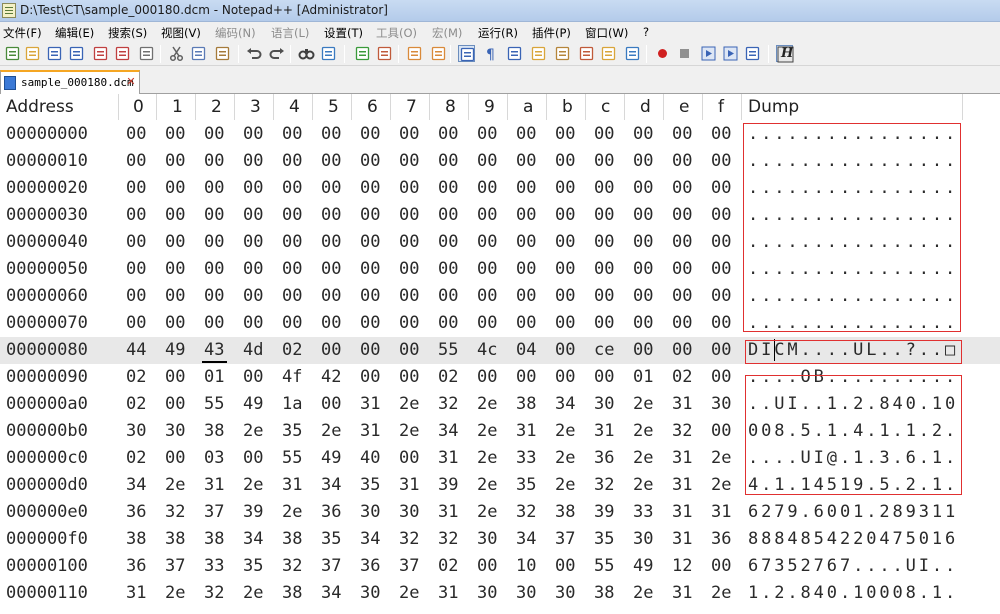 This screenshot has width=1000, height=614. Describe the element at coordinates (235, 33) in the screenshot. I see `menu-item-4: 编码(N)` at that location.